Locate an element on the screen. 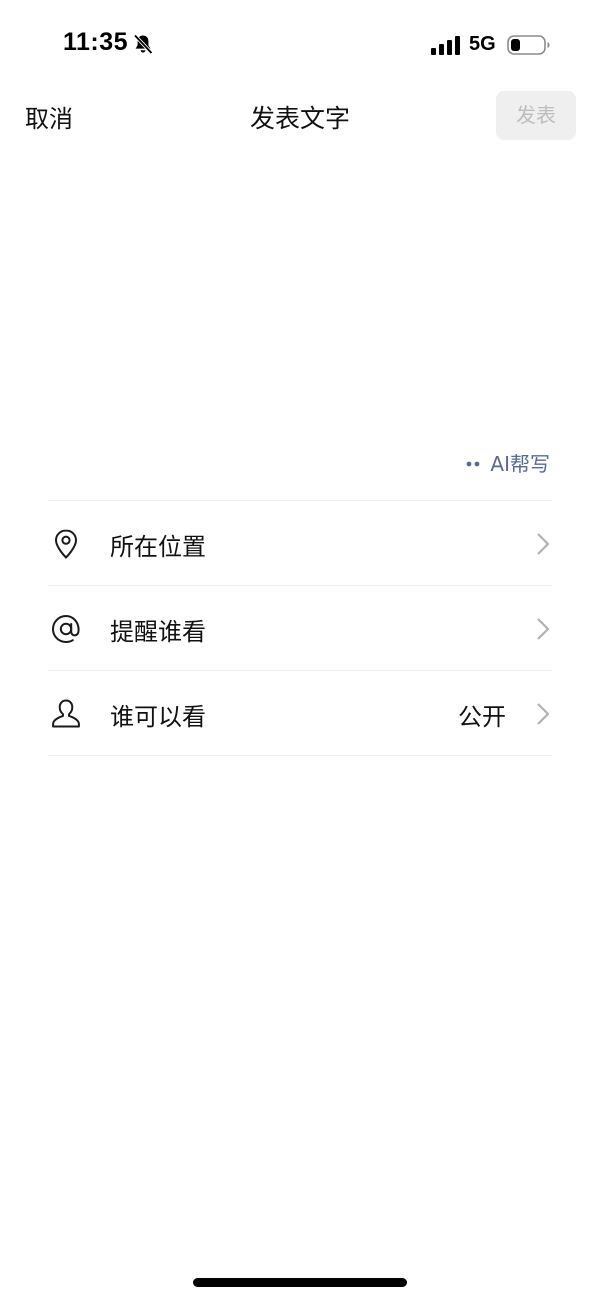 This screenshot has width=600, height=1300. status-bar: 11:35 5G is located at coordinates (300, 45).